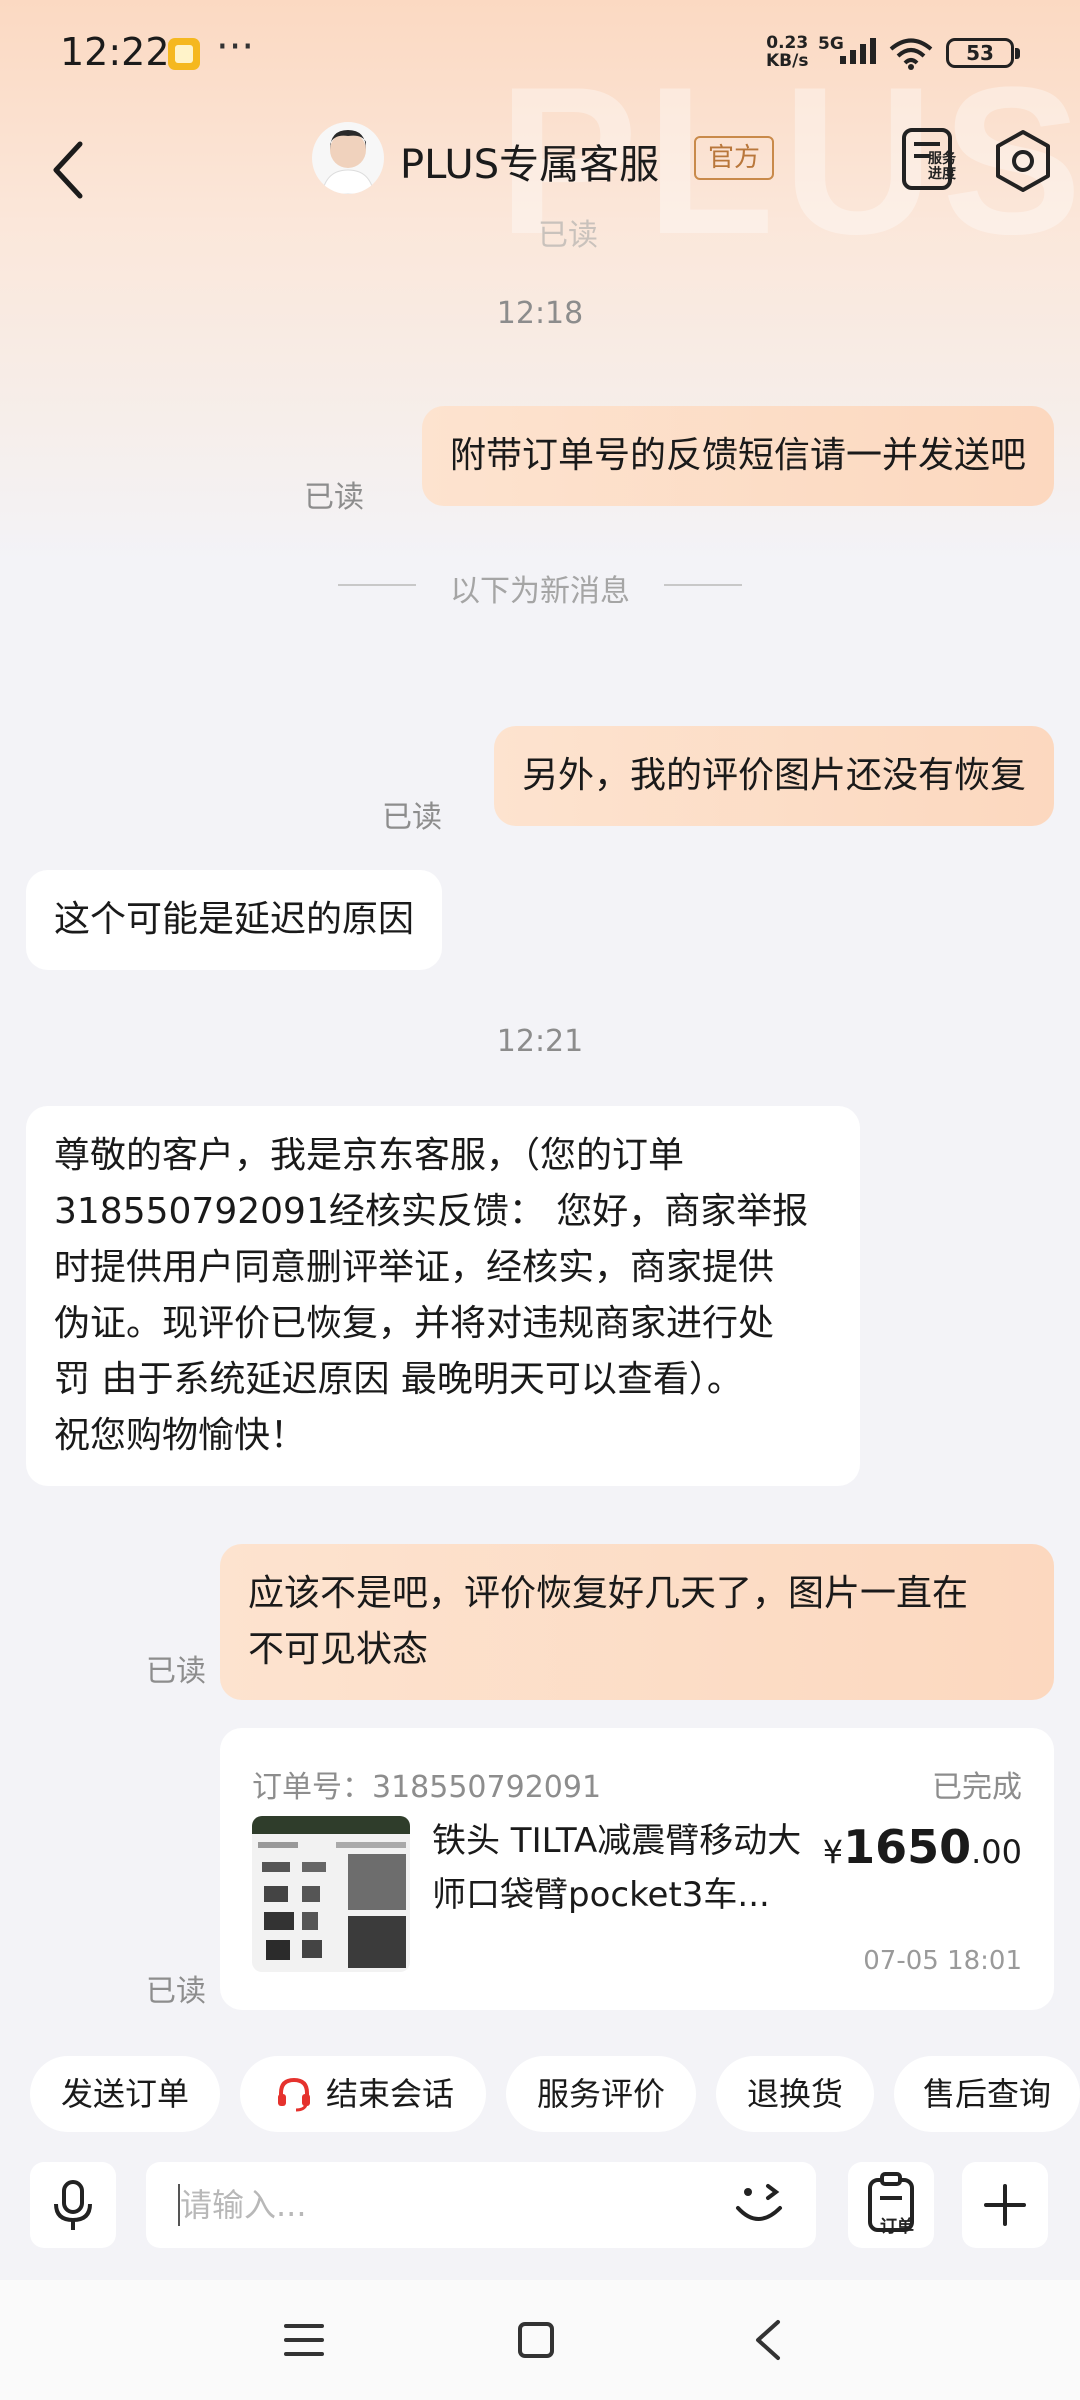  I want to click on service-progress-label-line2: 进度, so click(942, 174).